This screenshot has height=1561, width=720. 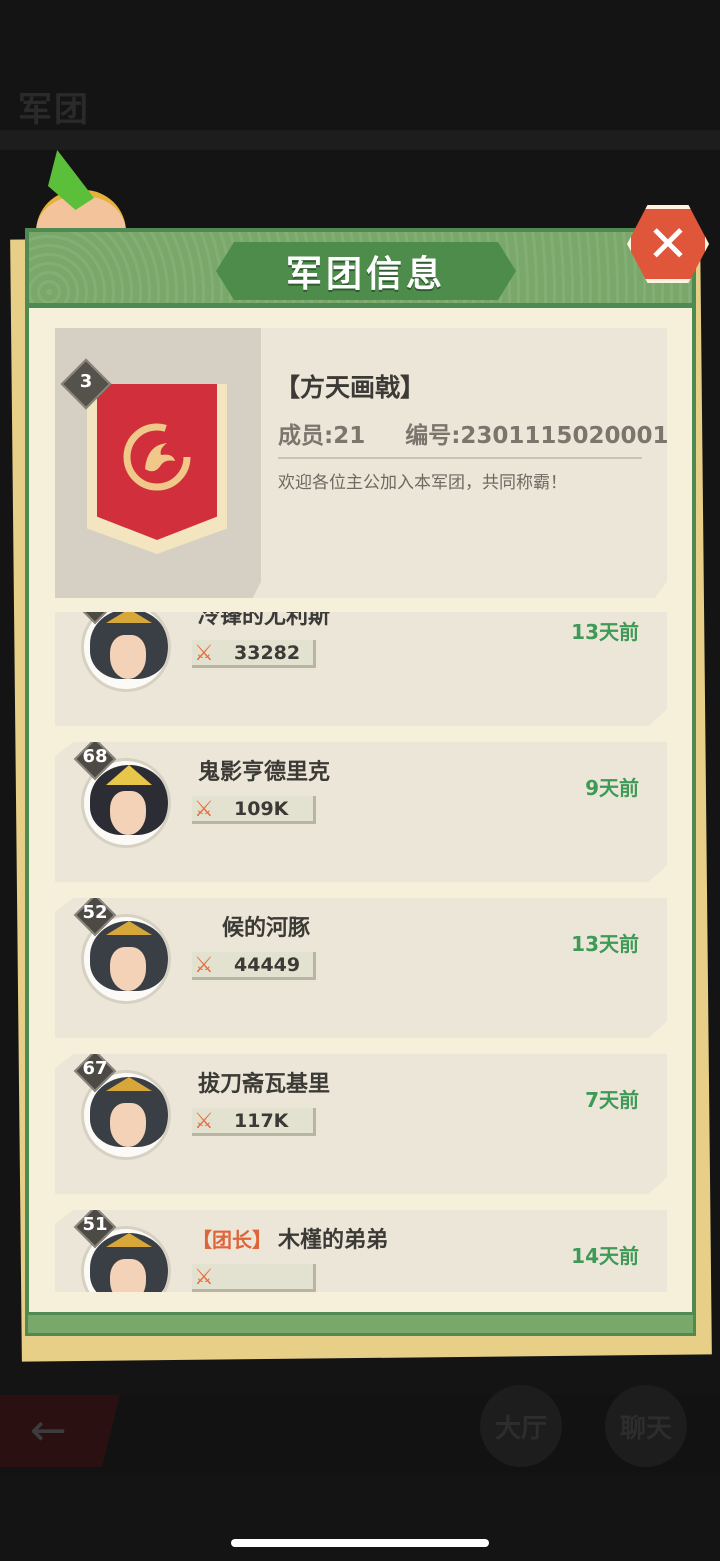 What do you see at coordinates (264, 1084) in the screenshot?
I see `member-name: 拔刀斋瓦基里` at bounding box center [264, 1084].